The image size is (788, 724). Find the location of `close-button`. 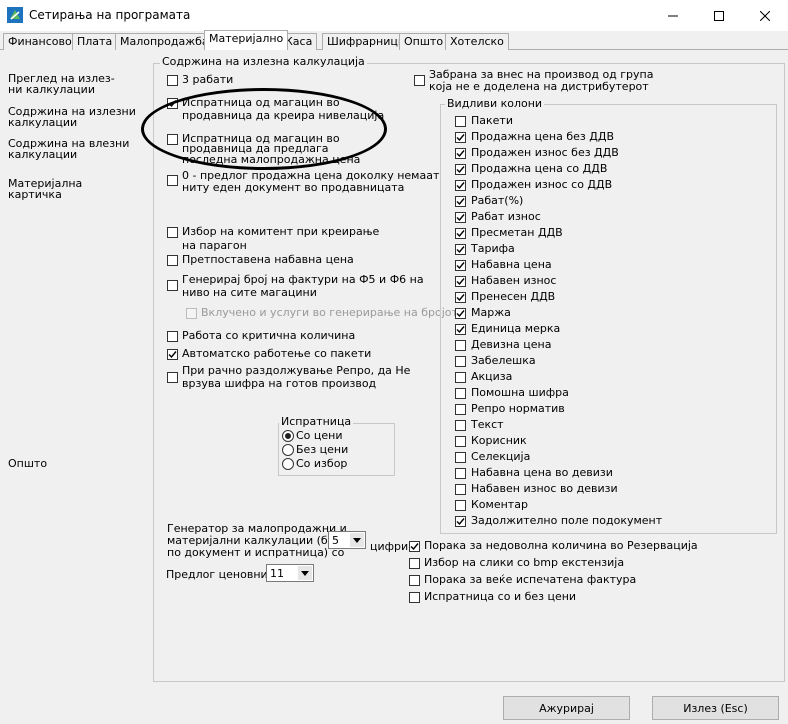

close-button is located at coordinates (765, 15).